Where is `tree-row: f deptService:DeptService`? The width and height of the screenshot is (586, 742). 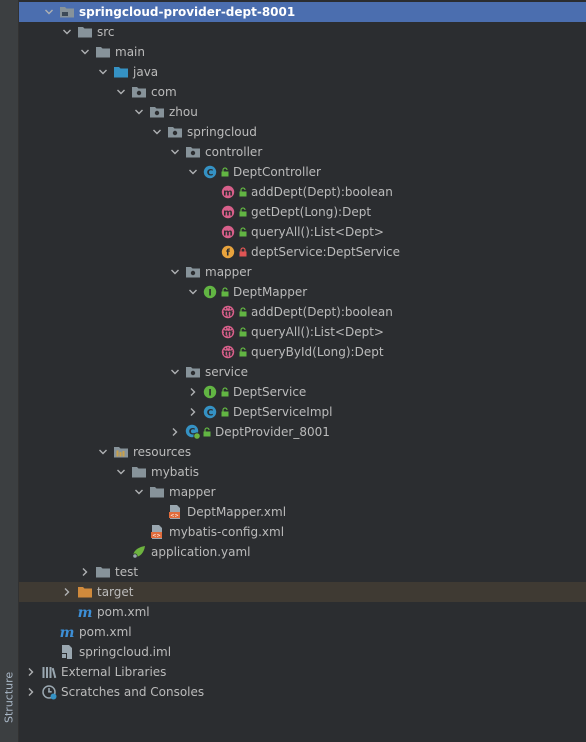
tree-row: f deptService:DeptService is located at coordinates (302, 252).